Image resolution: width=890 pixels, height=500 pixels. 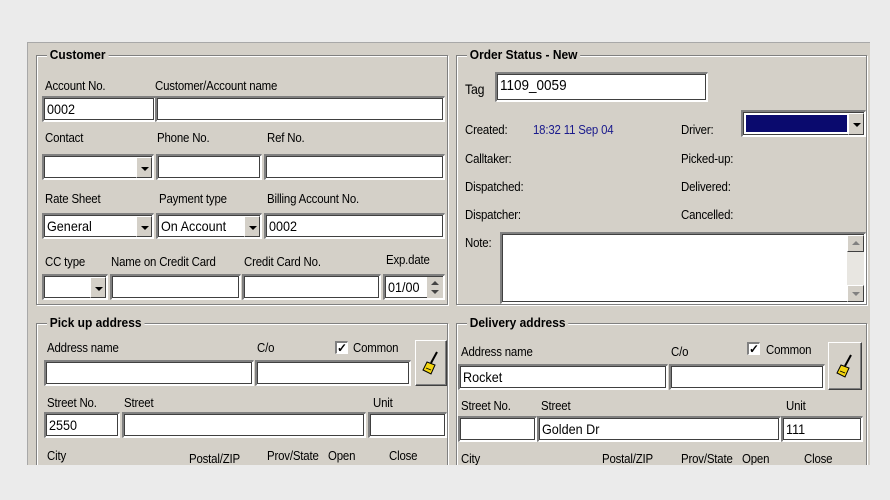 I want to click on name-on-card-label: Name on Credit Card, so click(x=163, y=261).